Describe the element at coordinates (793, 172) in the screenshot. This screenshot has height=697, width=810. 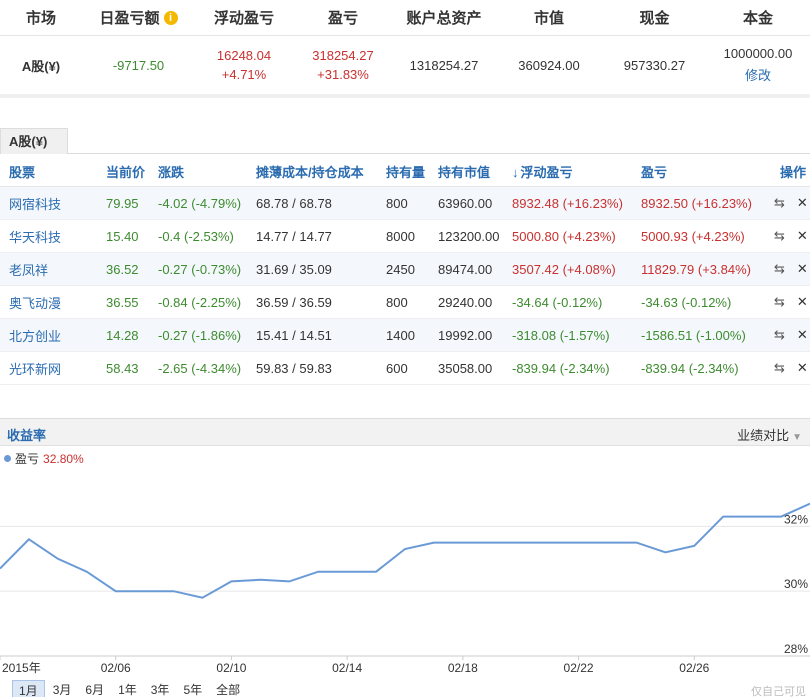
I see `col-actions: 操作` at that location.